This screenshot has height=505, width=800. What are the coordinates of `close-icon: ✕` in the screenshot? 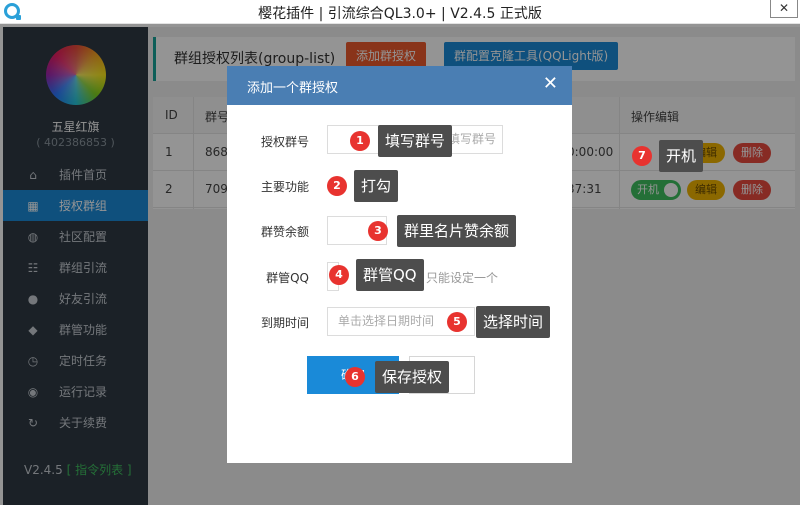 It's located at (550, 84).